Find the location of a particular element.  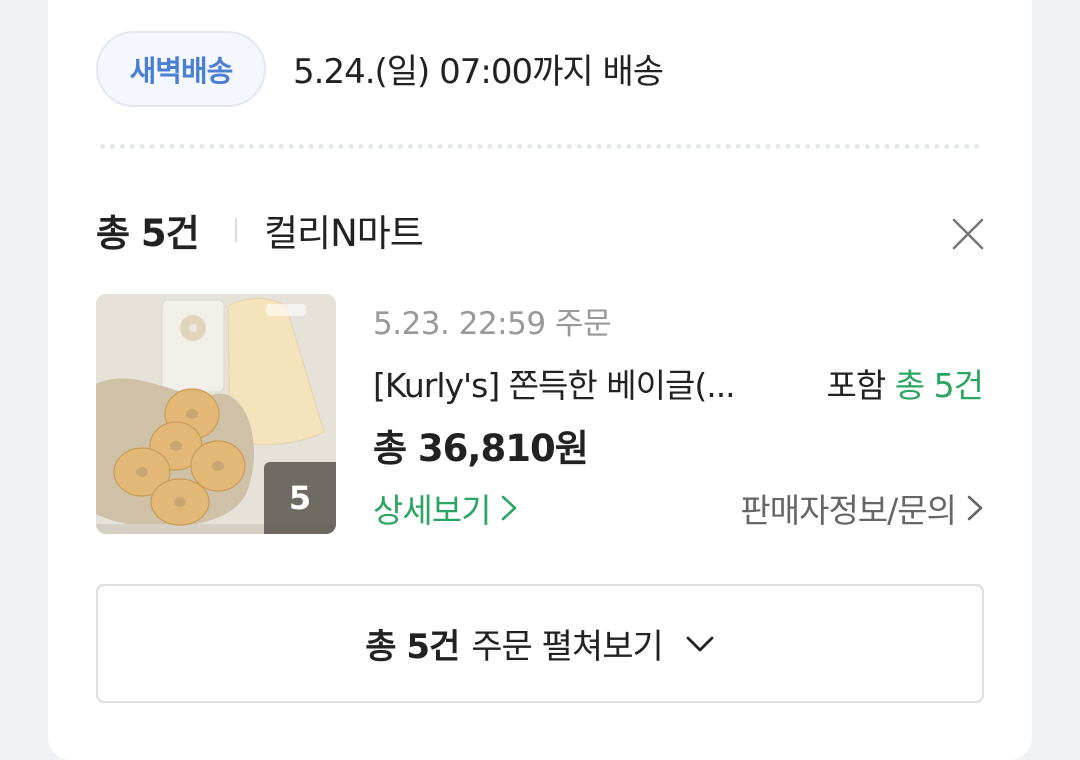

expand-orders-button: 총 5건 주문 펼쳐보기 is located at coordinates (540, 643).